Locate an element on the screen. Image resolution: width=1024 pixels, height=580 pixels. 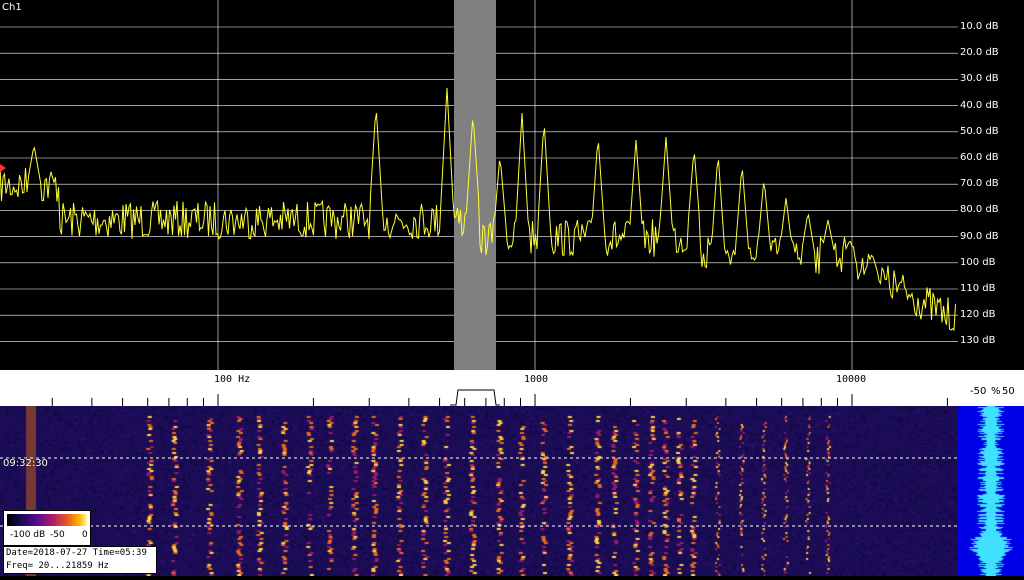
frequency-axis: 100 Hz 1000 10000 is located at coordinates (479, 388).